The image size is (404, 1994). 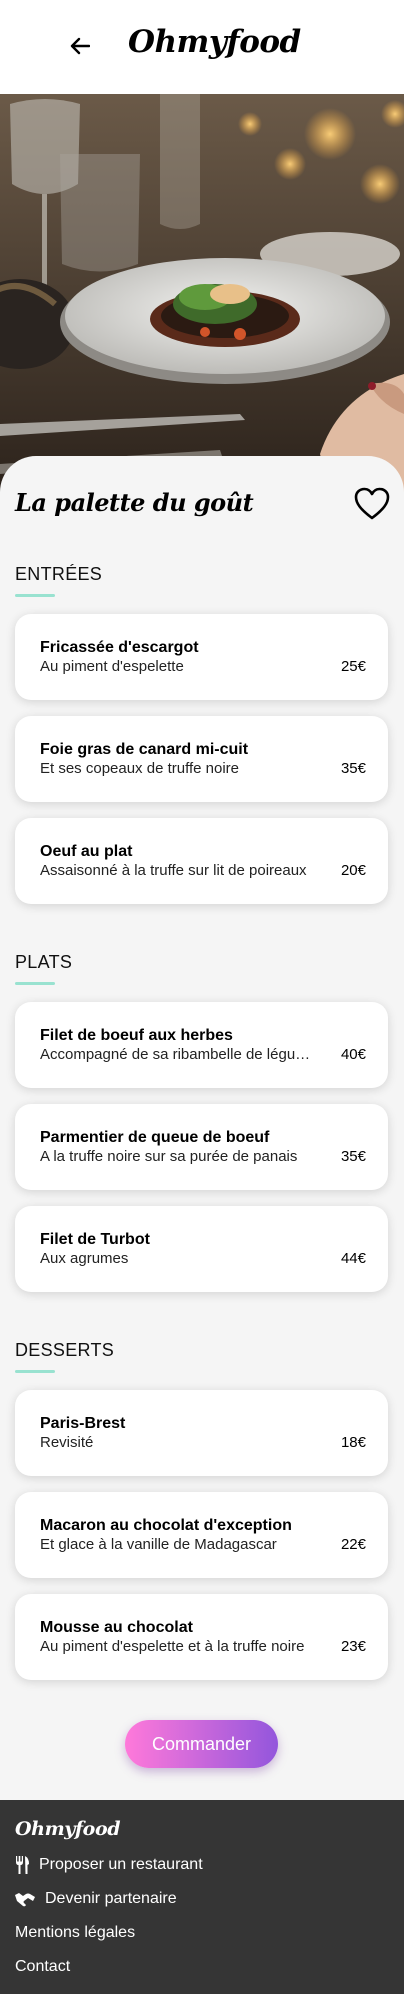 I want to click on handshake-icon, so click(x=25, y=1900).